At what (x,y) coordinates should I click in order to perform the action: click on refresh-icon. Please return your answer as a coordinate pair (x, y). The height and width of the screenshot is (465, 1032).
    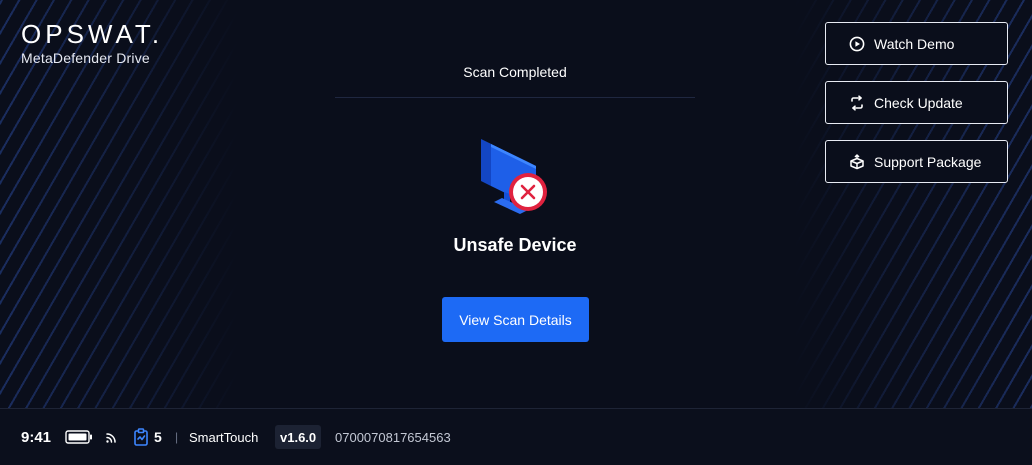
    Looking at the image, I should click on (857, 102).